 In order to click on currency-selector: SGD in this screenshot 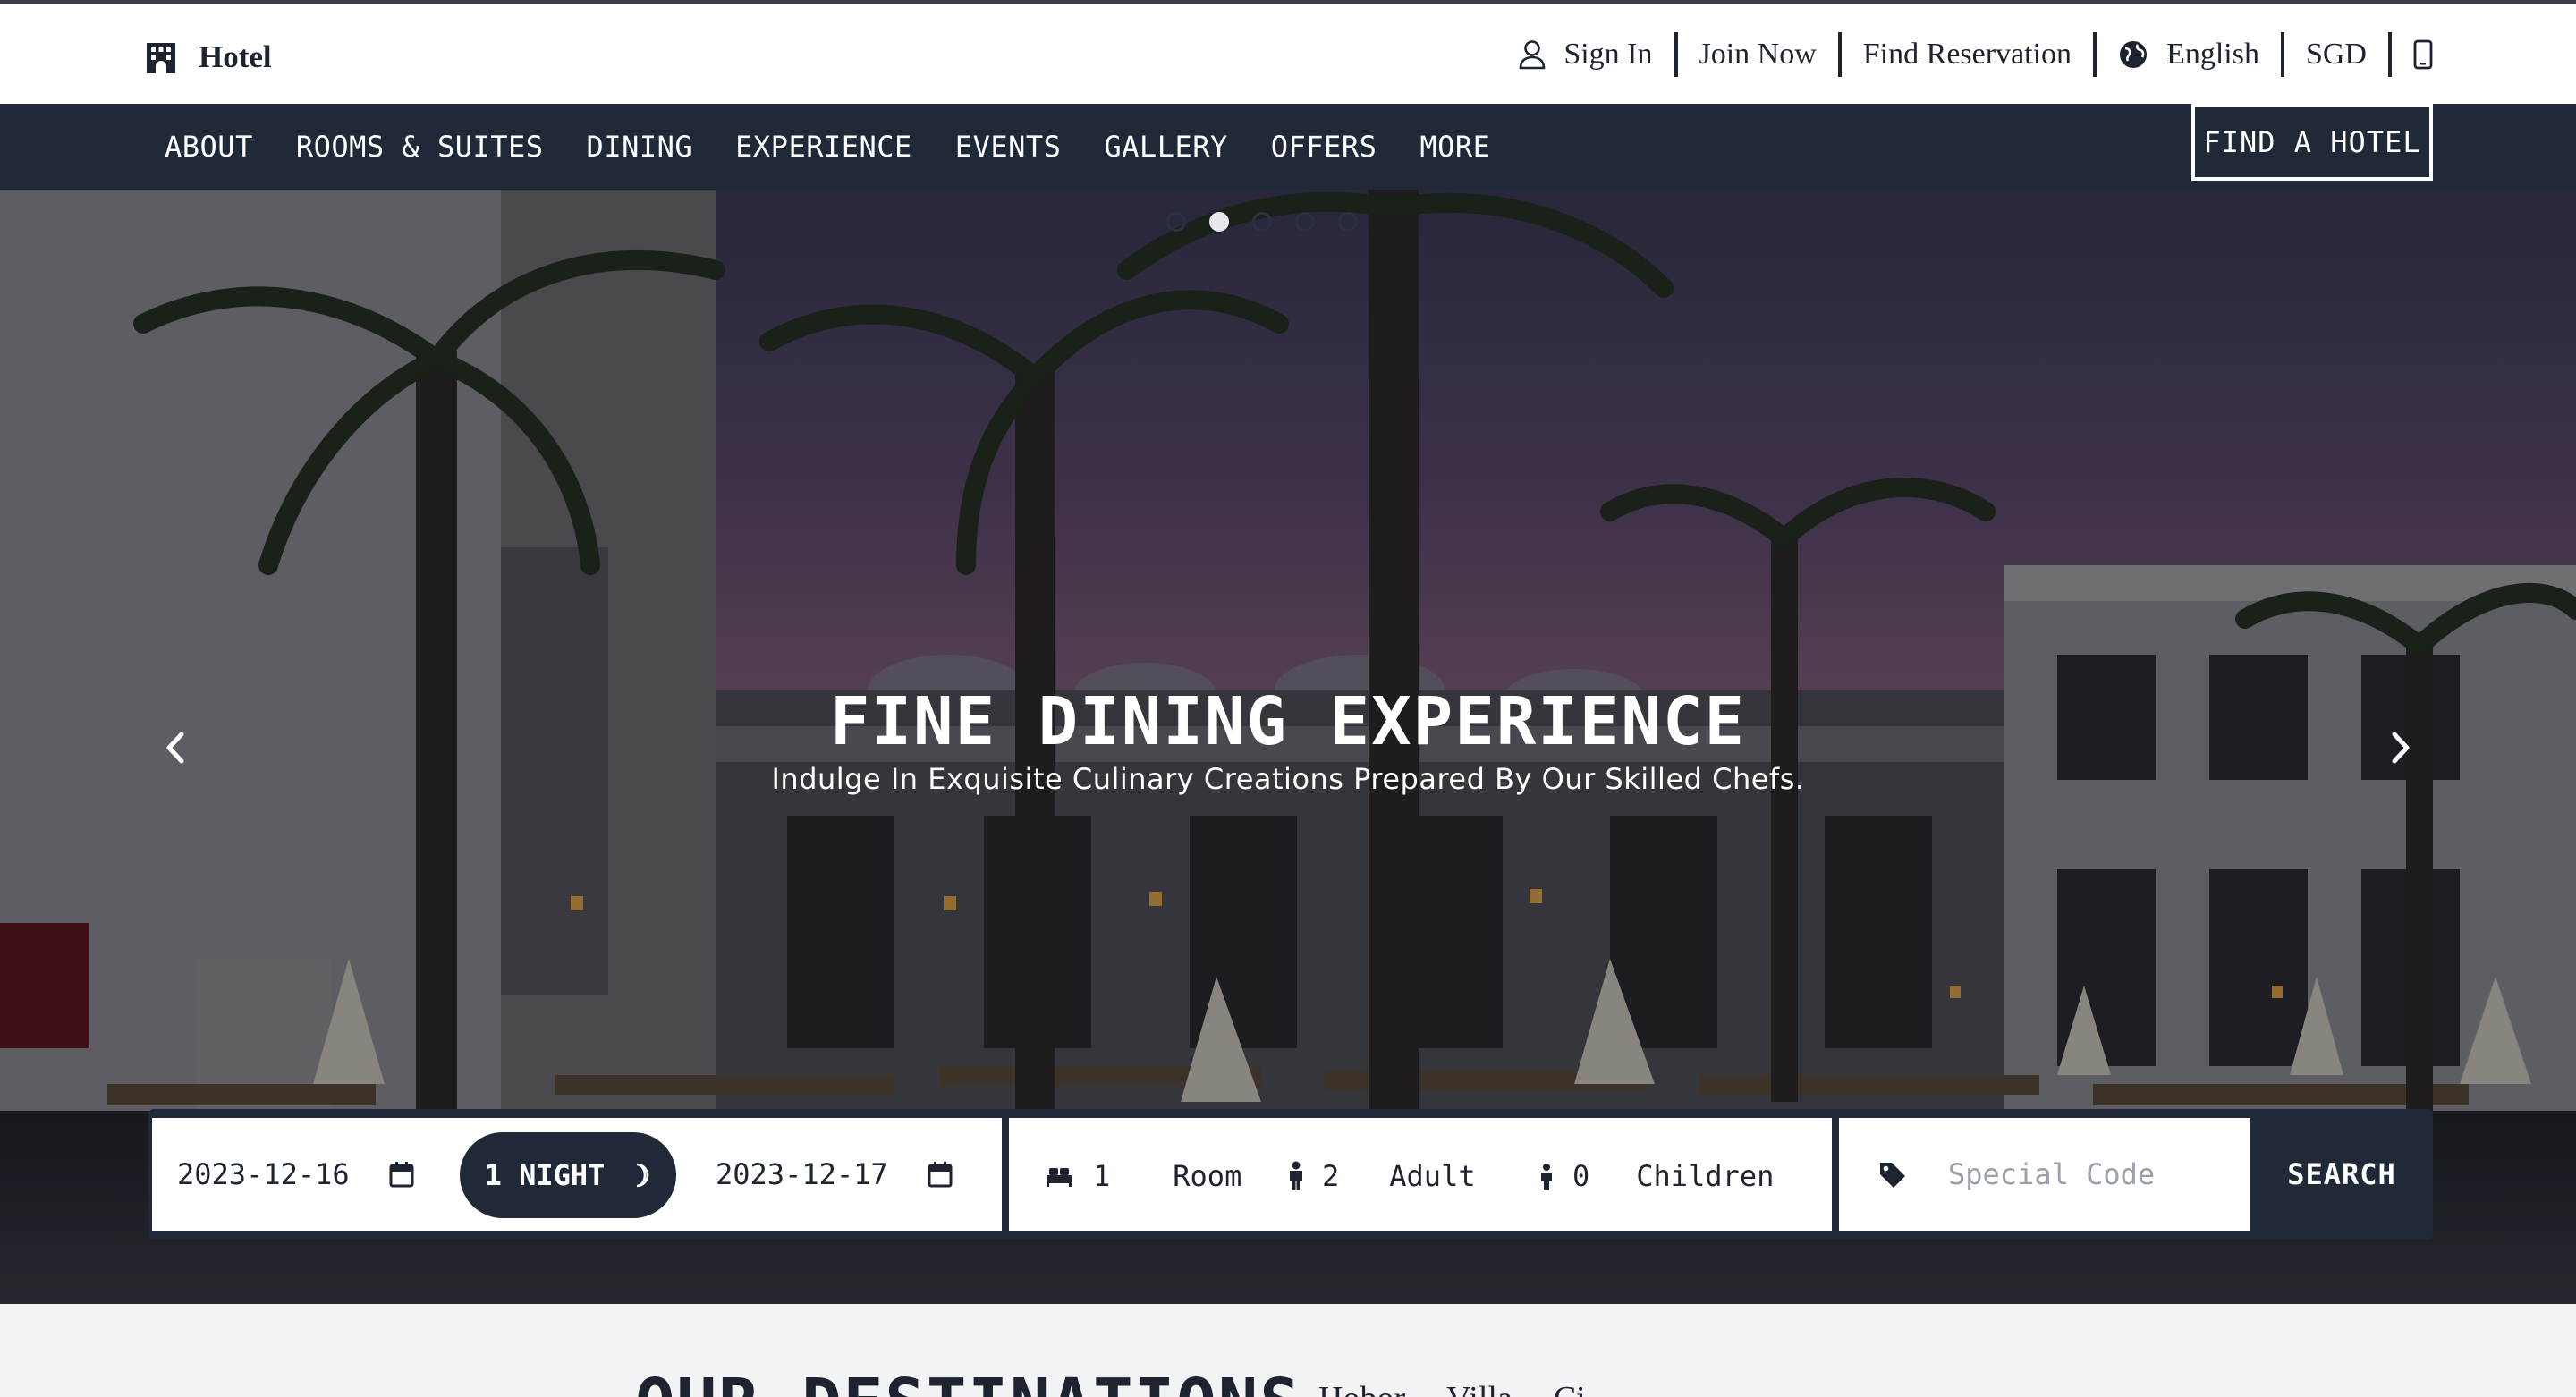, I will do `click(2338, 54)`.